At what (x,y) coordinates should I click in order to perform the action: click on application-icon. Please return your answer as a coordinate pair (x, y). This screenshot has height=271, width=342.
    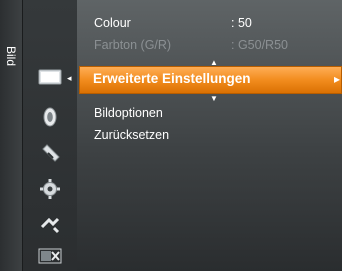
    Looking at the image, I should click on (50, 256).